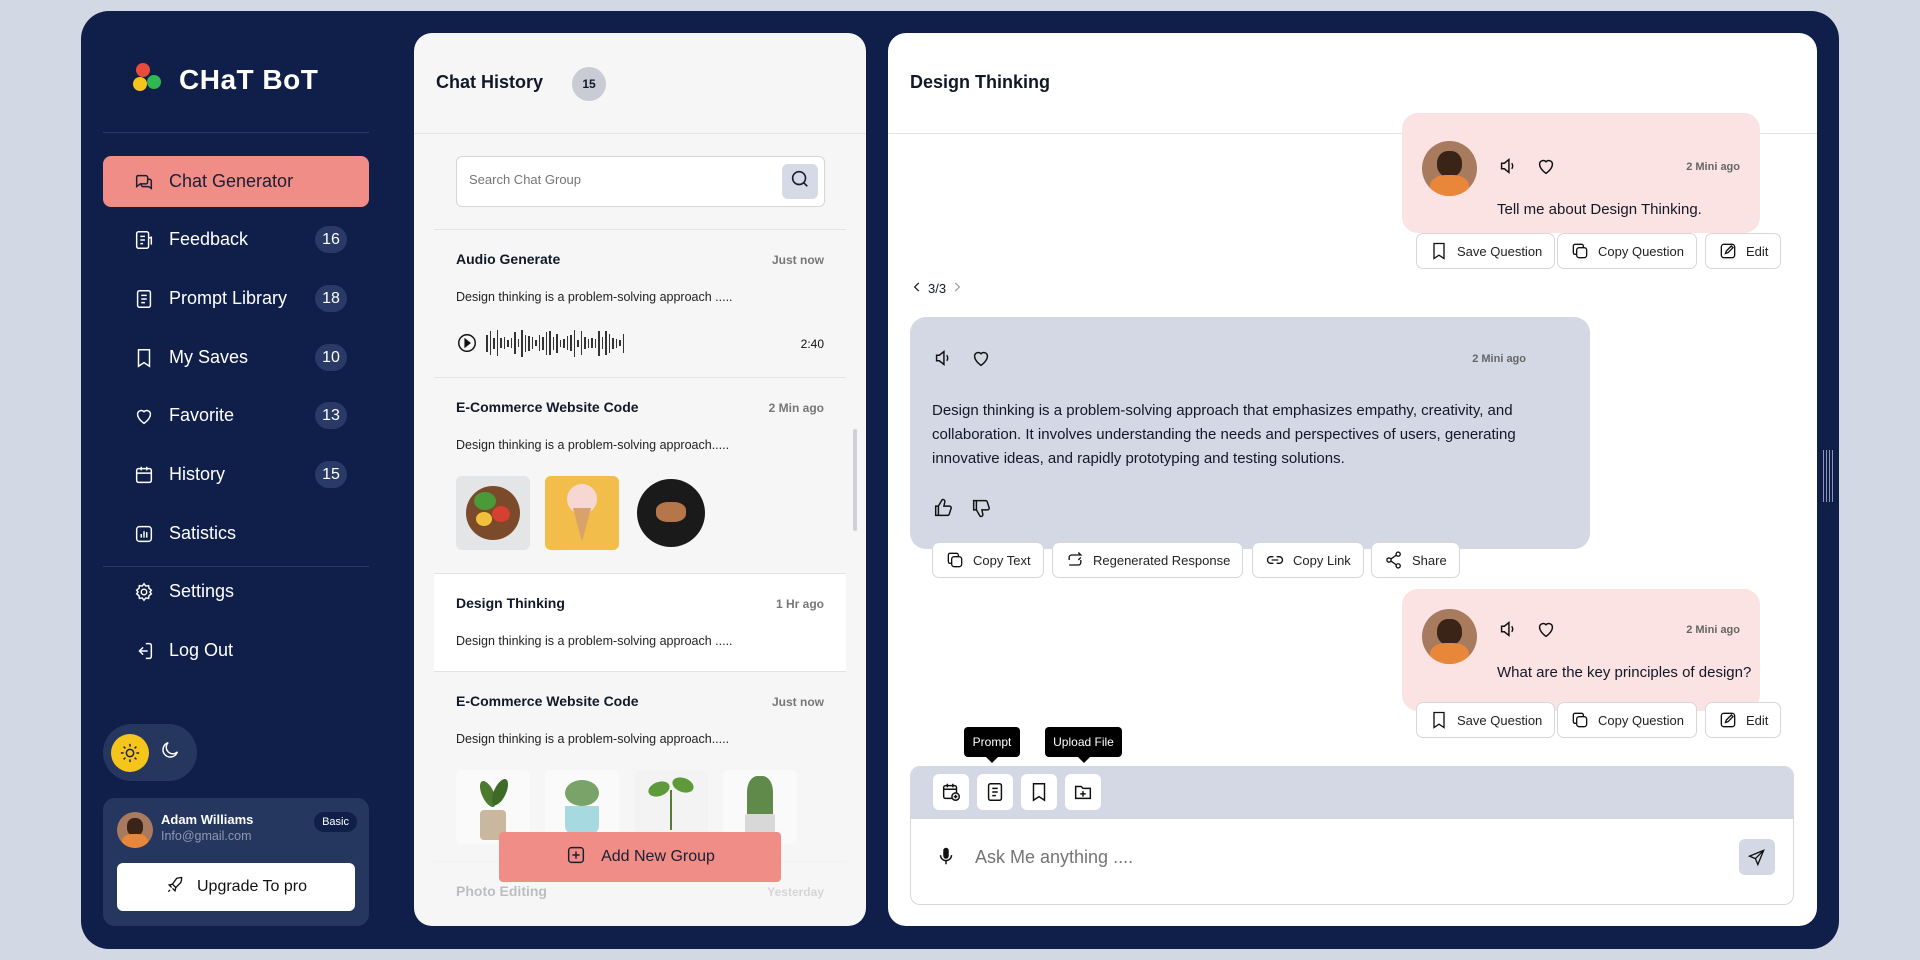 The width and height of the screenshot is (1920, 960). I want to click on prompt-button, so click(995, 792).